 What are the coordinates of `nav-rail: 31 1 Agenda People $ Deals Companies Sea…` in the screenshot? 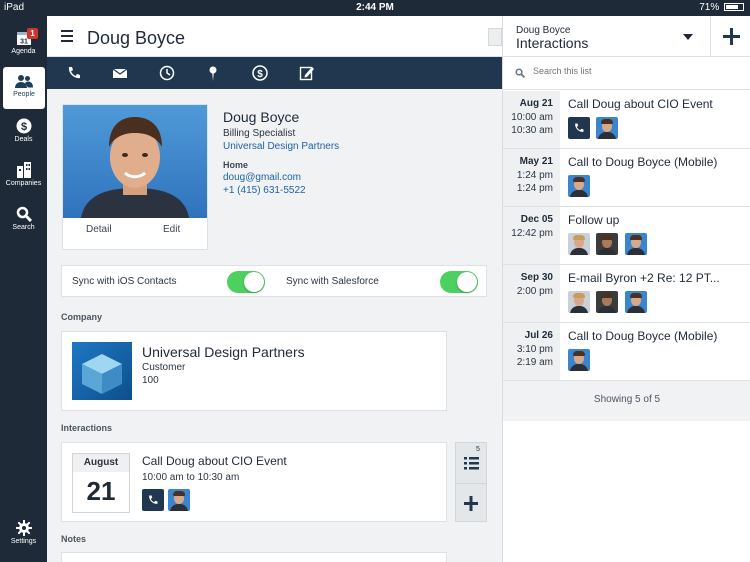 It's located at (23, 289).